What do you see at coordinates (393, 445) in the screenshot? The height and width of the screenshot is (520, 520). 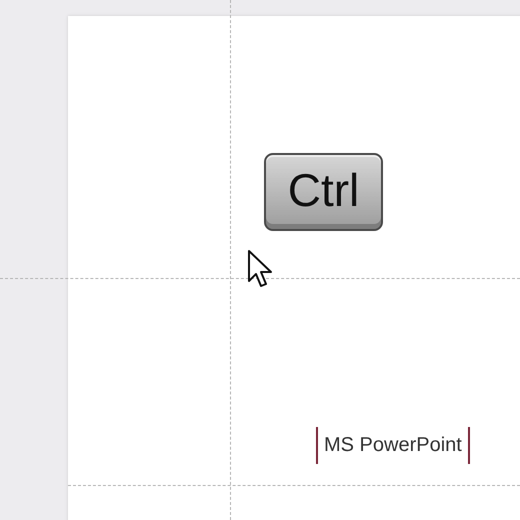 I see `caption-text: MS PowerPoint` at bounding box center [393, 445].